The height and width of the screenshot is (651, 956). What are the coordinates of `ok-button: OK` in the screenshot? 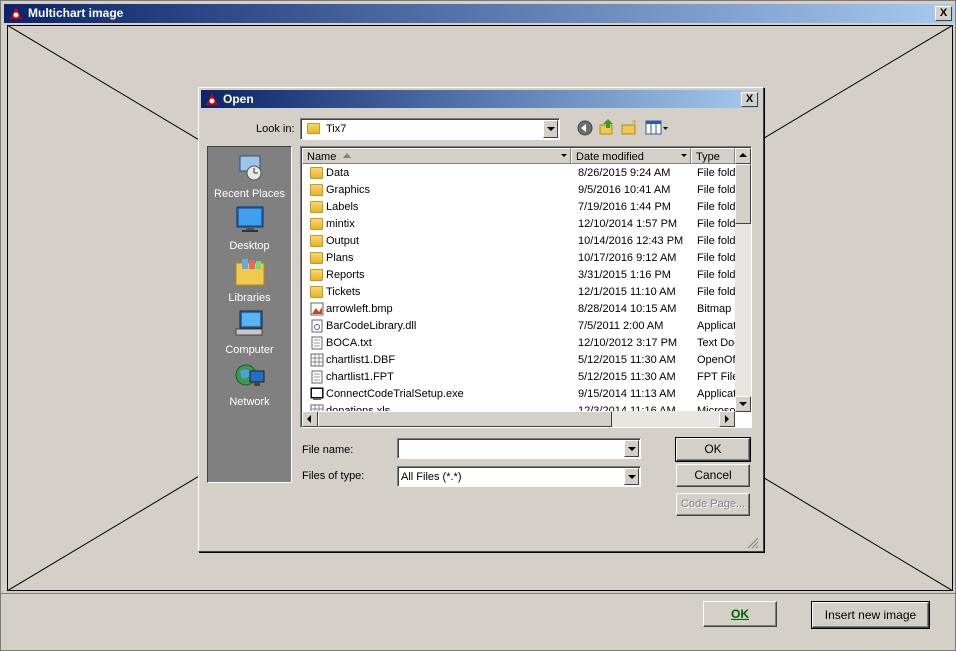 It's located at (740, 614).